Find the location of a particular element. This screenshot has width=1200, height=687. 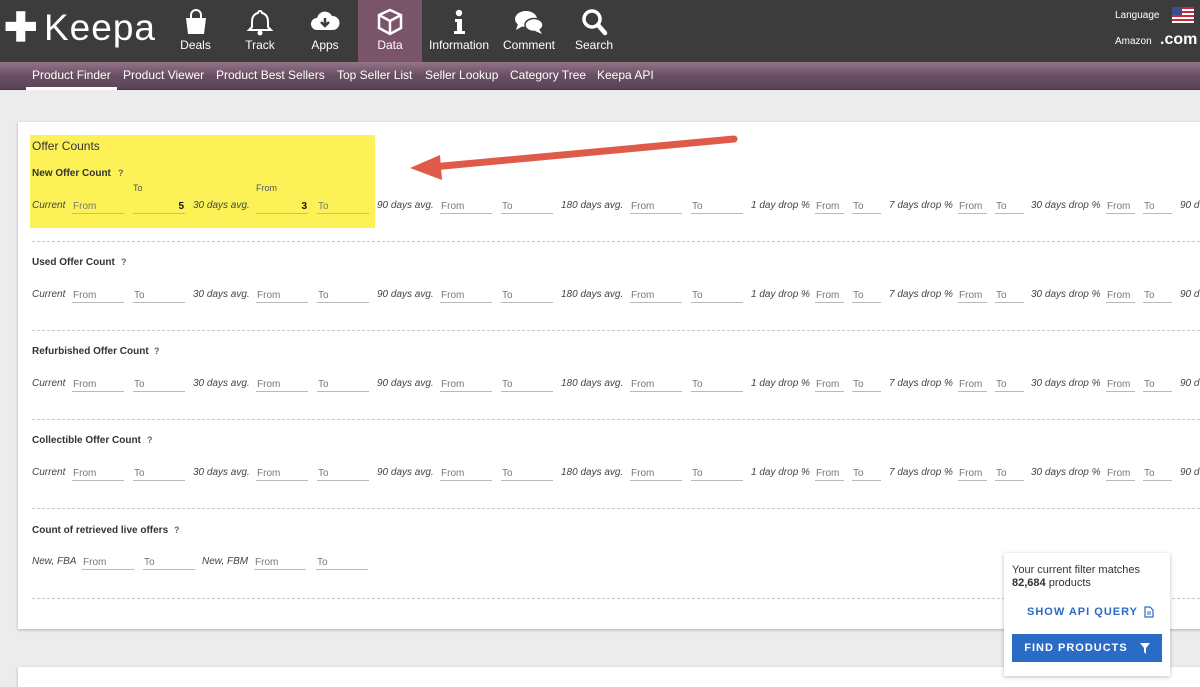

fbm-label: New, FBM is located at coordinates (225, 561).